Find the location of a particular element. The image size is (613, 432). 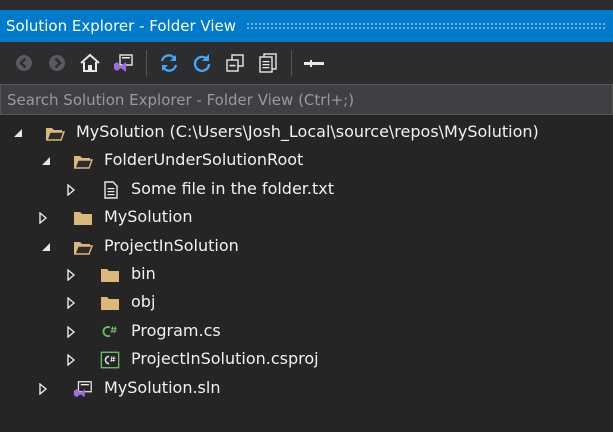

collapse-all-icon is located at coordinates (235, 63).